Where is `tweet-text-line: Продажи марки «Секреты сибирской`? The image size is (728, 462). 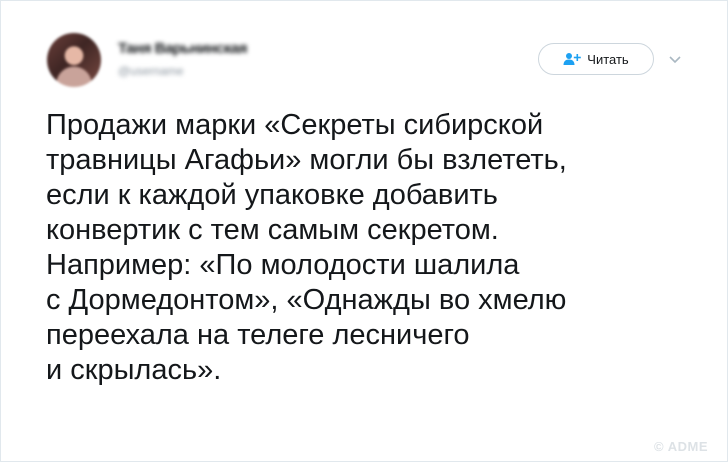 tweet-text-line: Продажи марки «Секреты сибирской is located at coordinates (295, 125).